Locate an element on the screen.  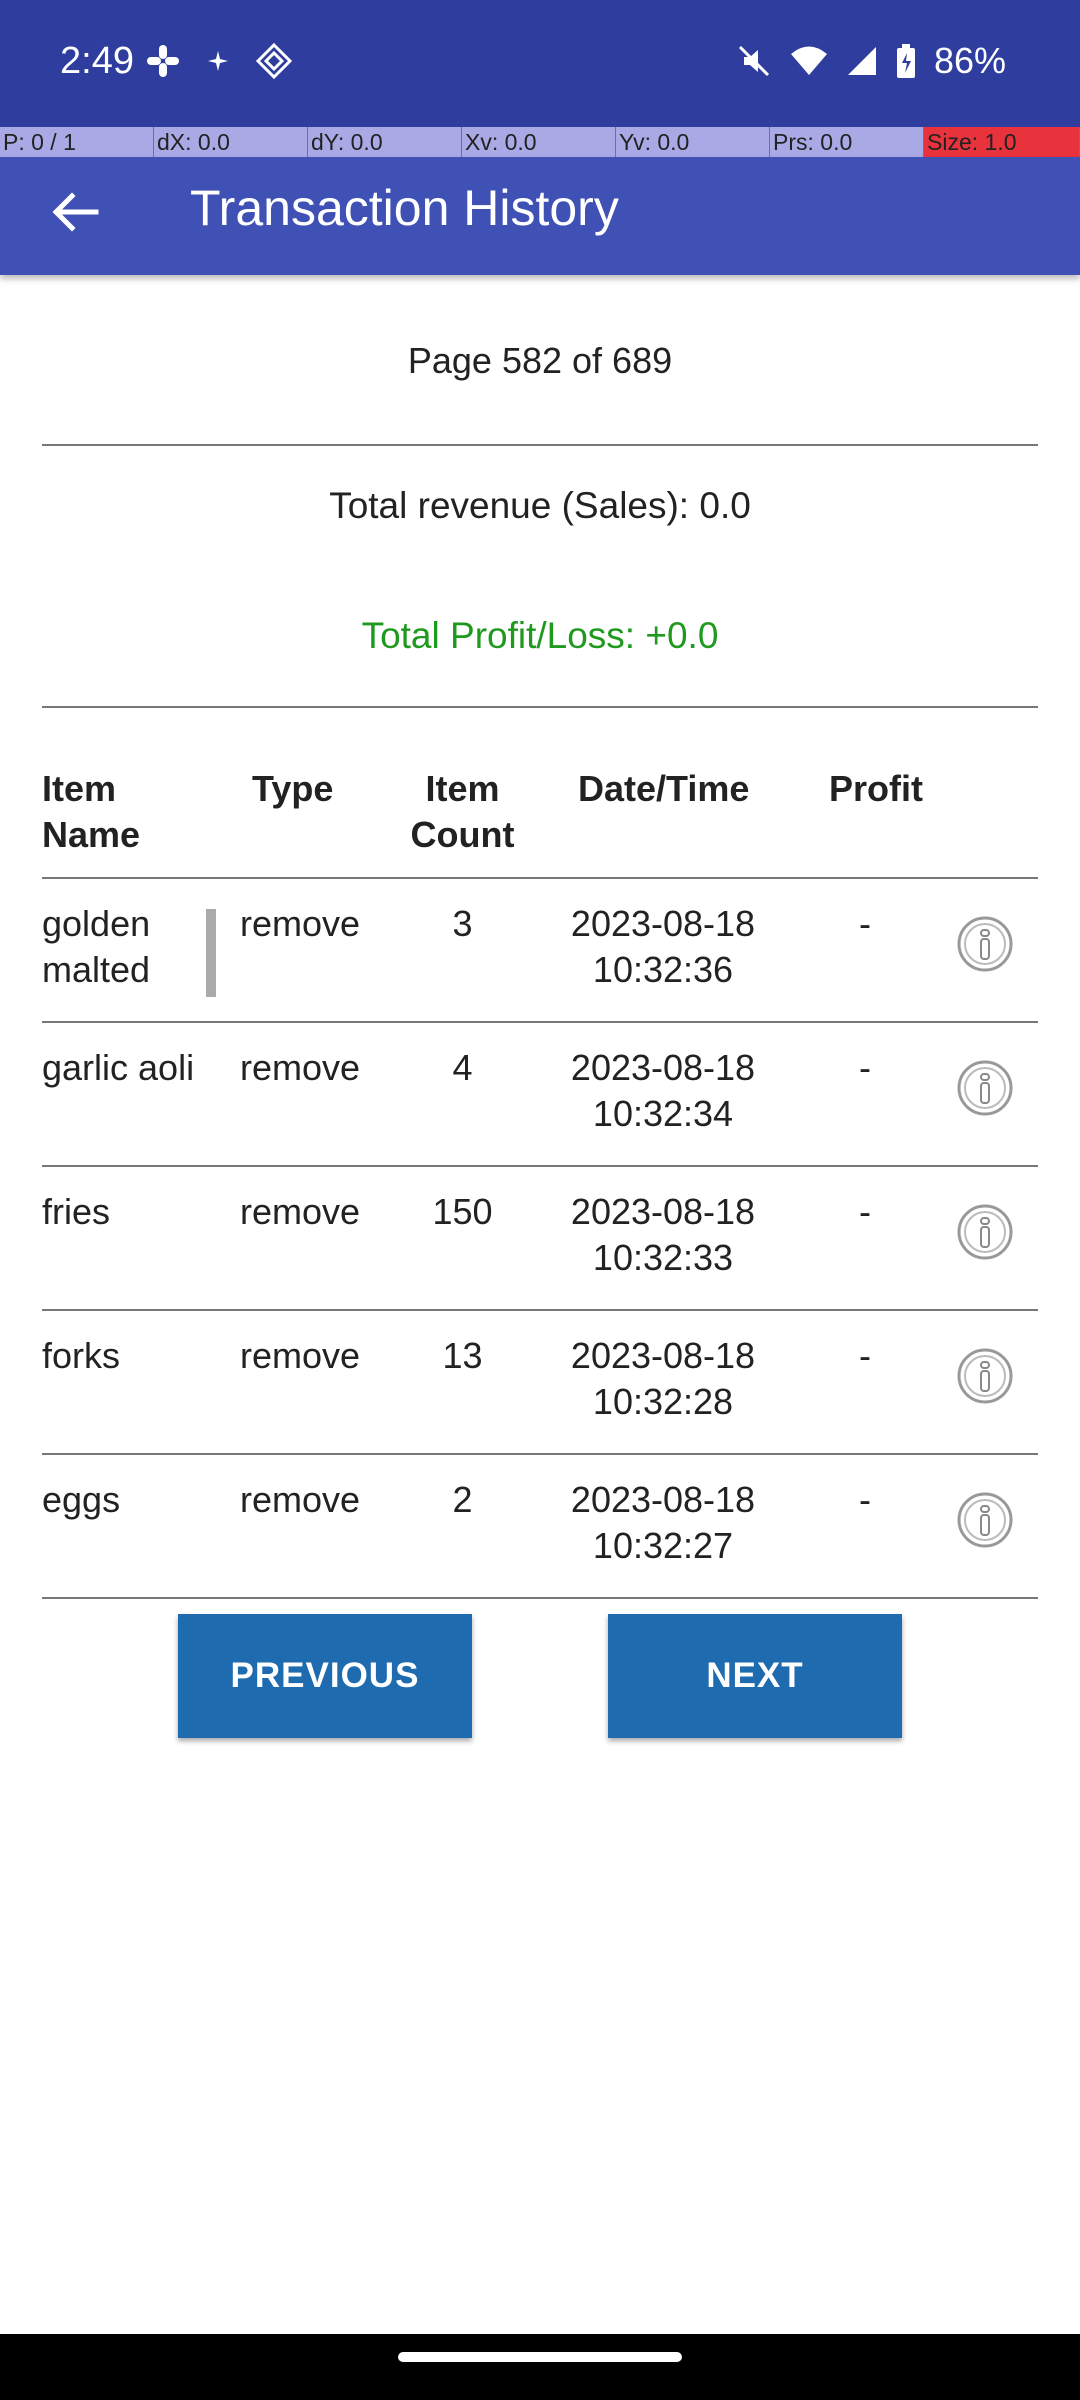
header-item-name: Item Name is located at coordinates (91, 811).